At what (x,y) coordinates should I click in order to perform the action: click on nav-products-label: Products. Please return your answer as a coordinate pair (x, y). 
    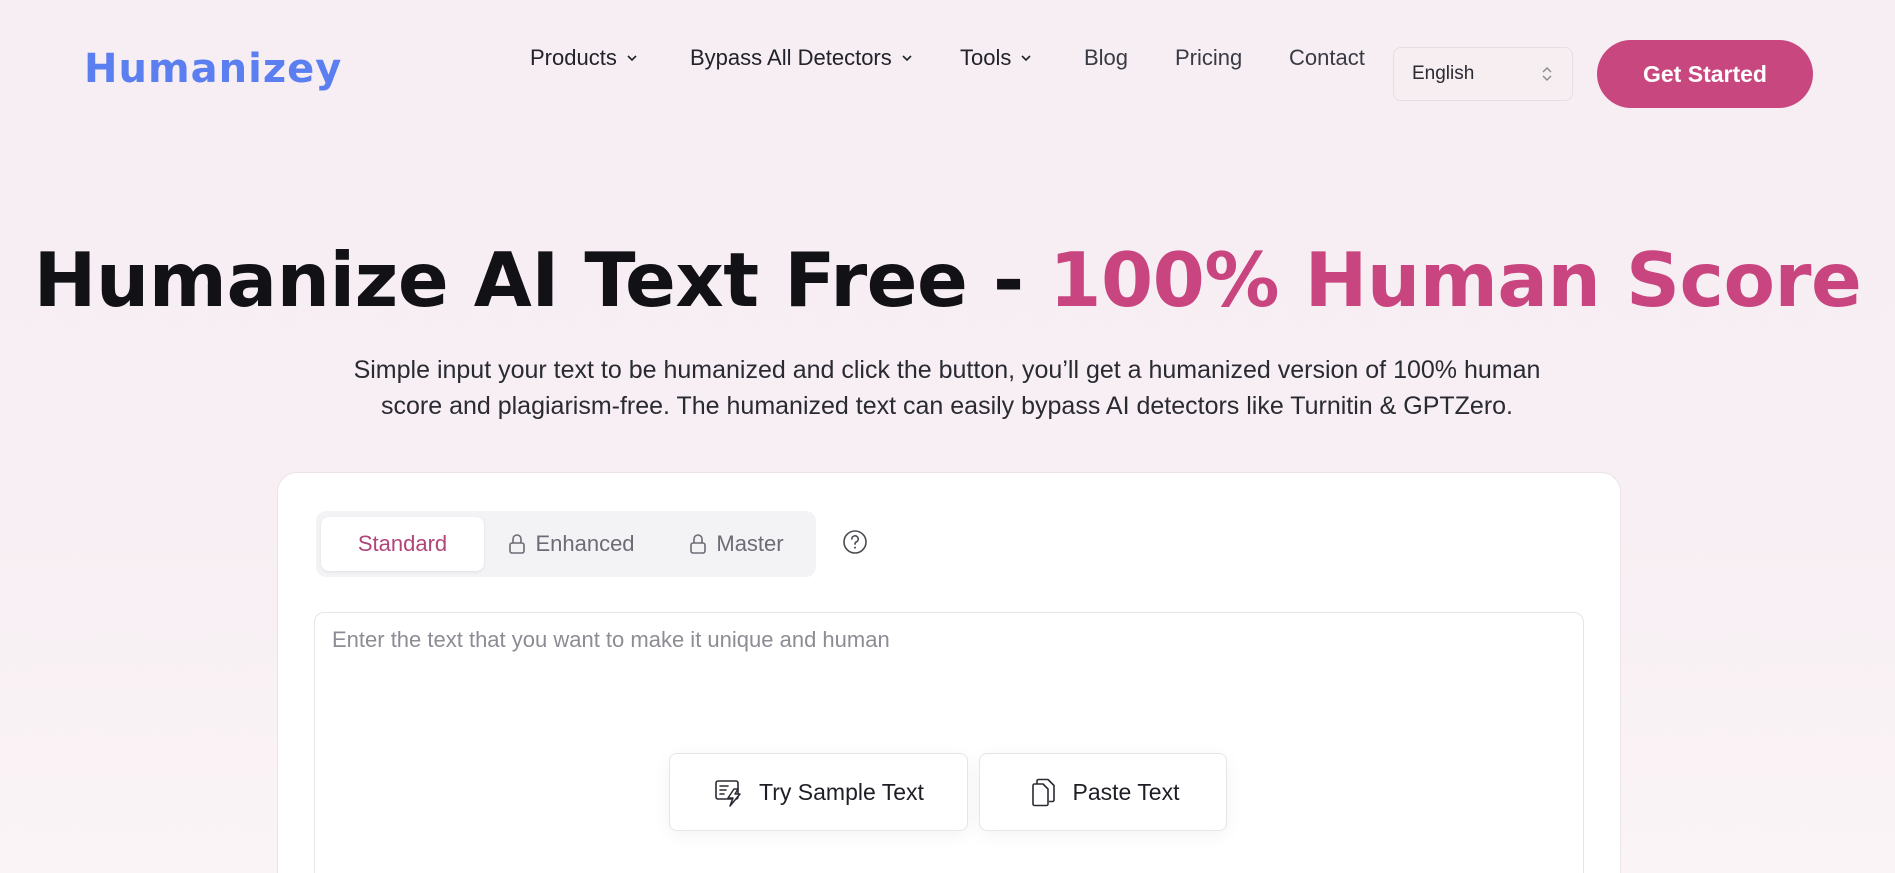
    Looking at the image, I should click on (573, 57).